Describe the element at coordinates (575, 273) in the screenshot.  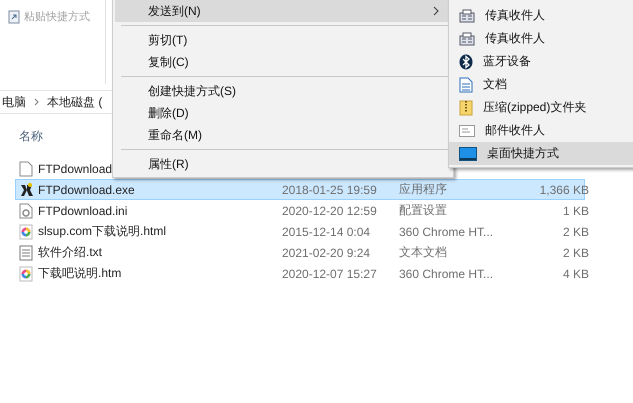
I see `file-size: 4 KB` at that location.